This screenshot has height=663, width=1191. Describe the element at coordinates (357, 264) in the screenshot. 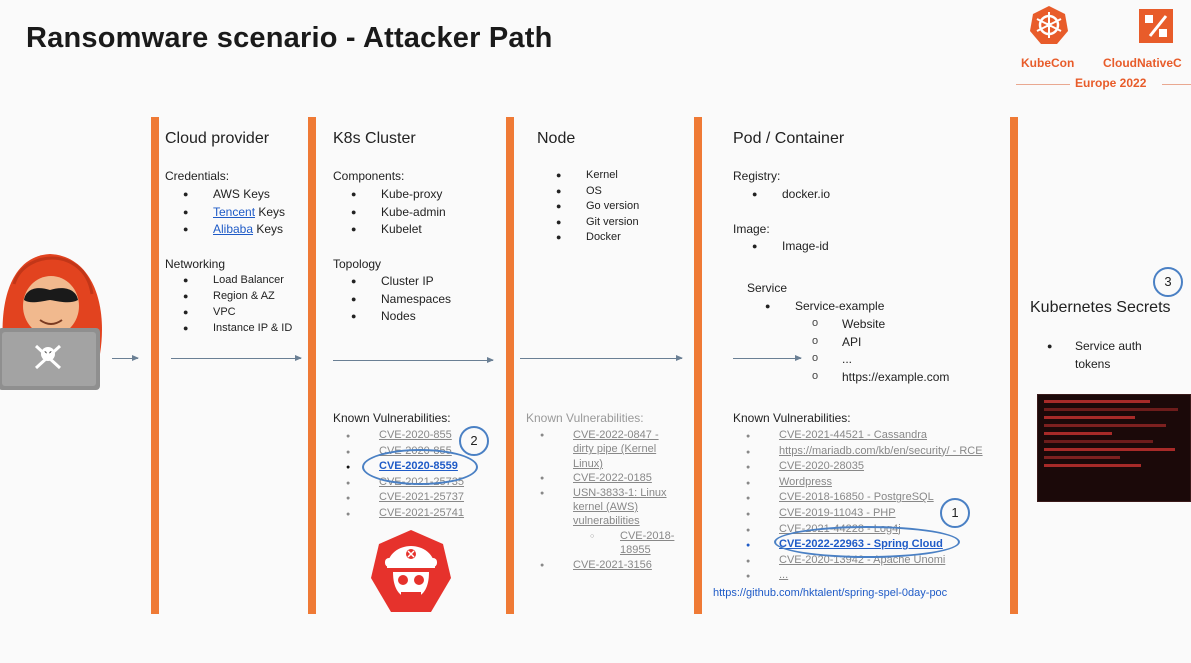

I see `topology-heading: Topology` at that location.